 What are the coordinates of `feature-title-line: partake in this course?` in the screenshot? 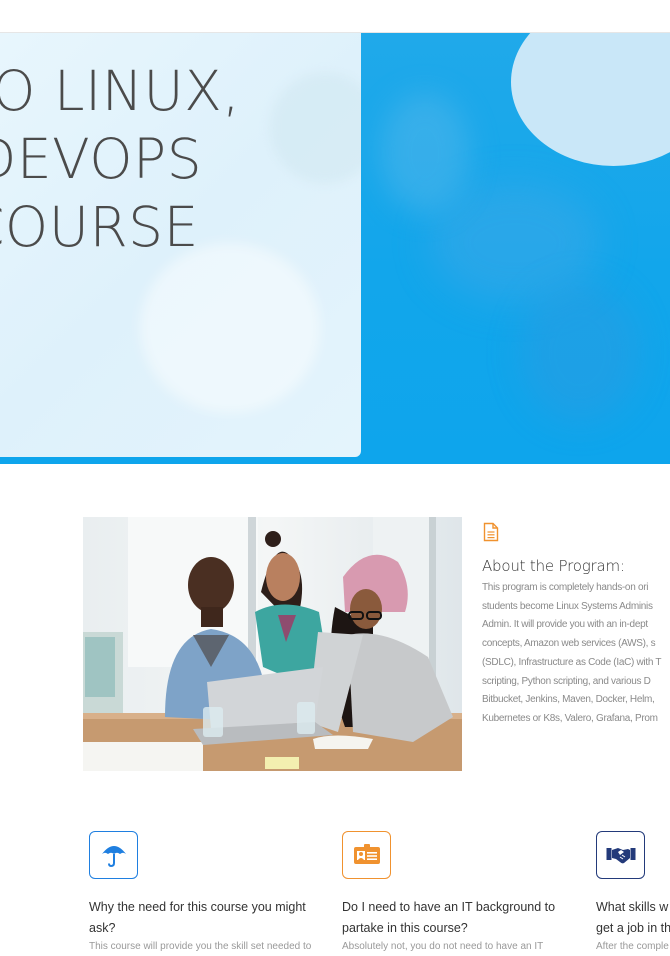 It's located at (405, 928).